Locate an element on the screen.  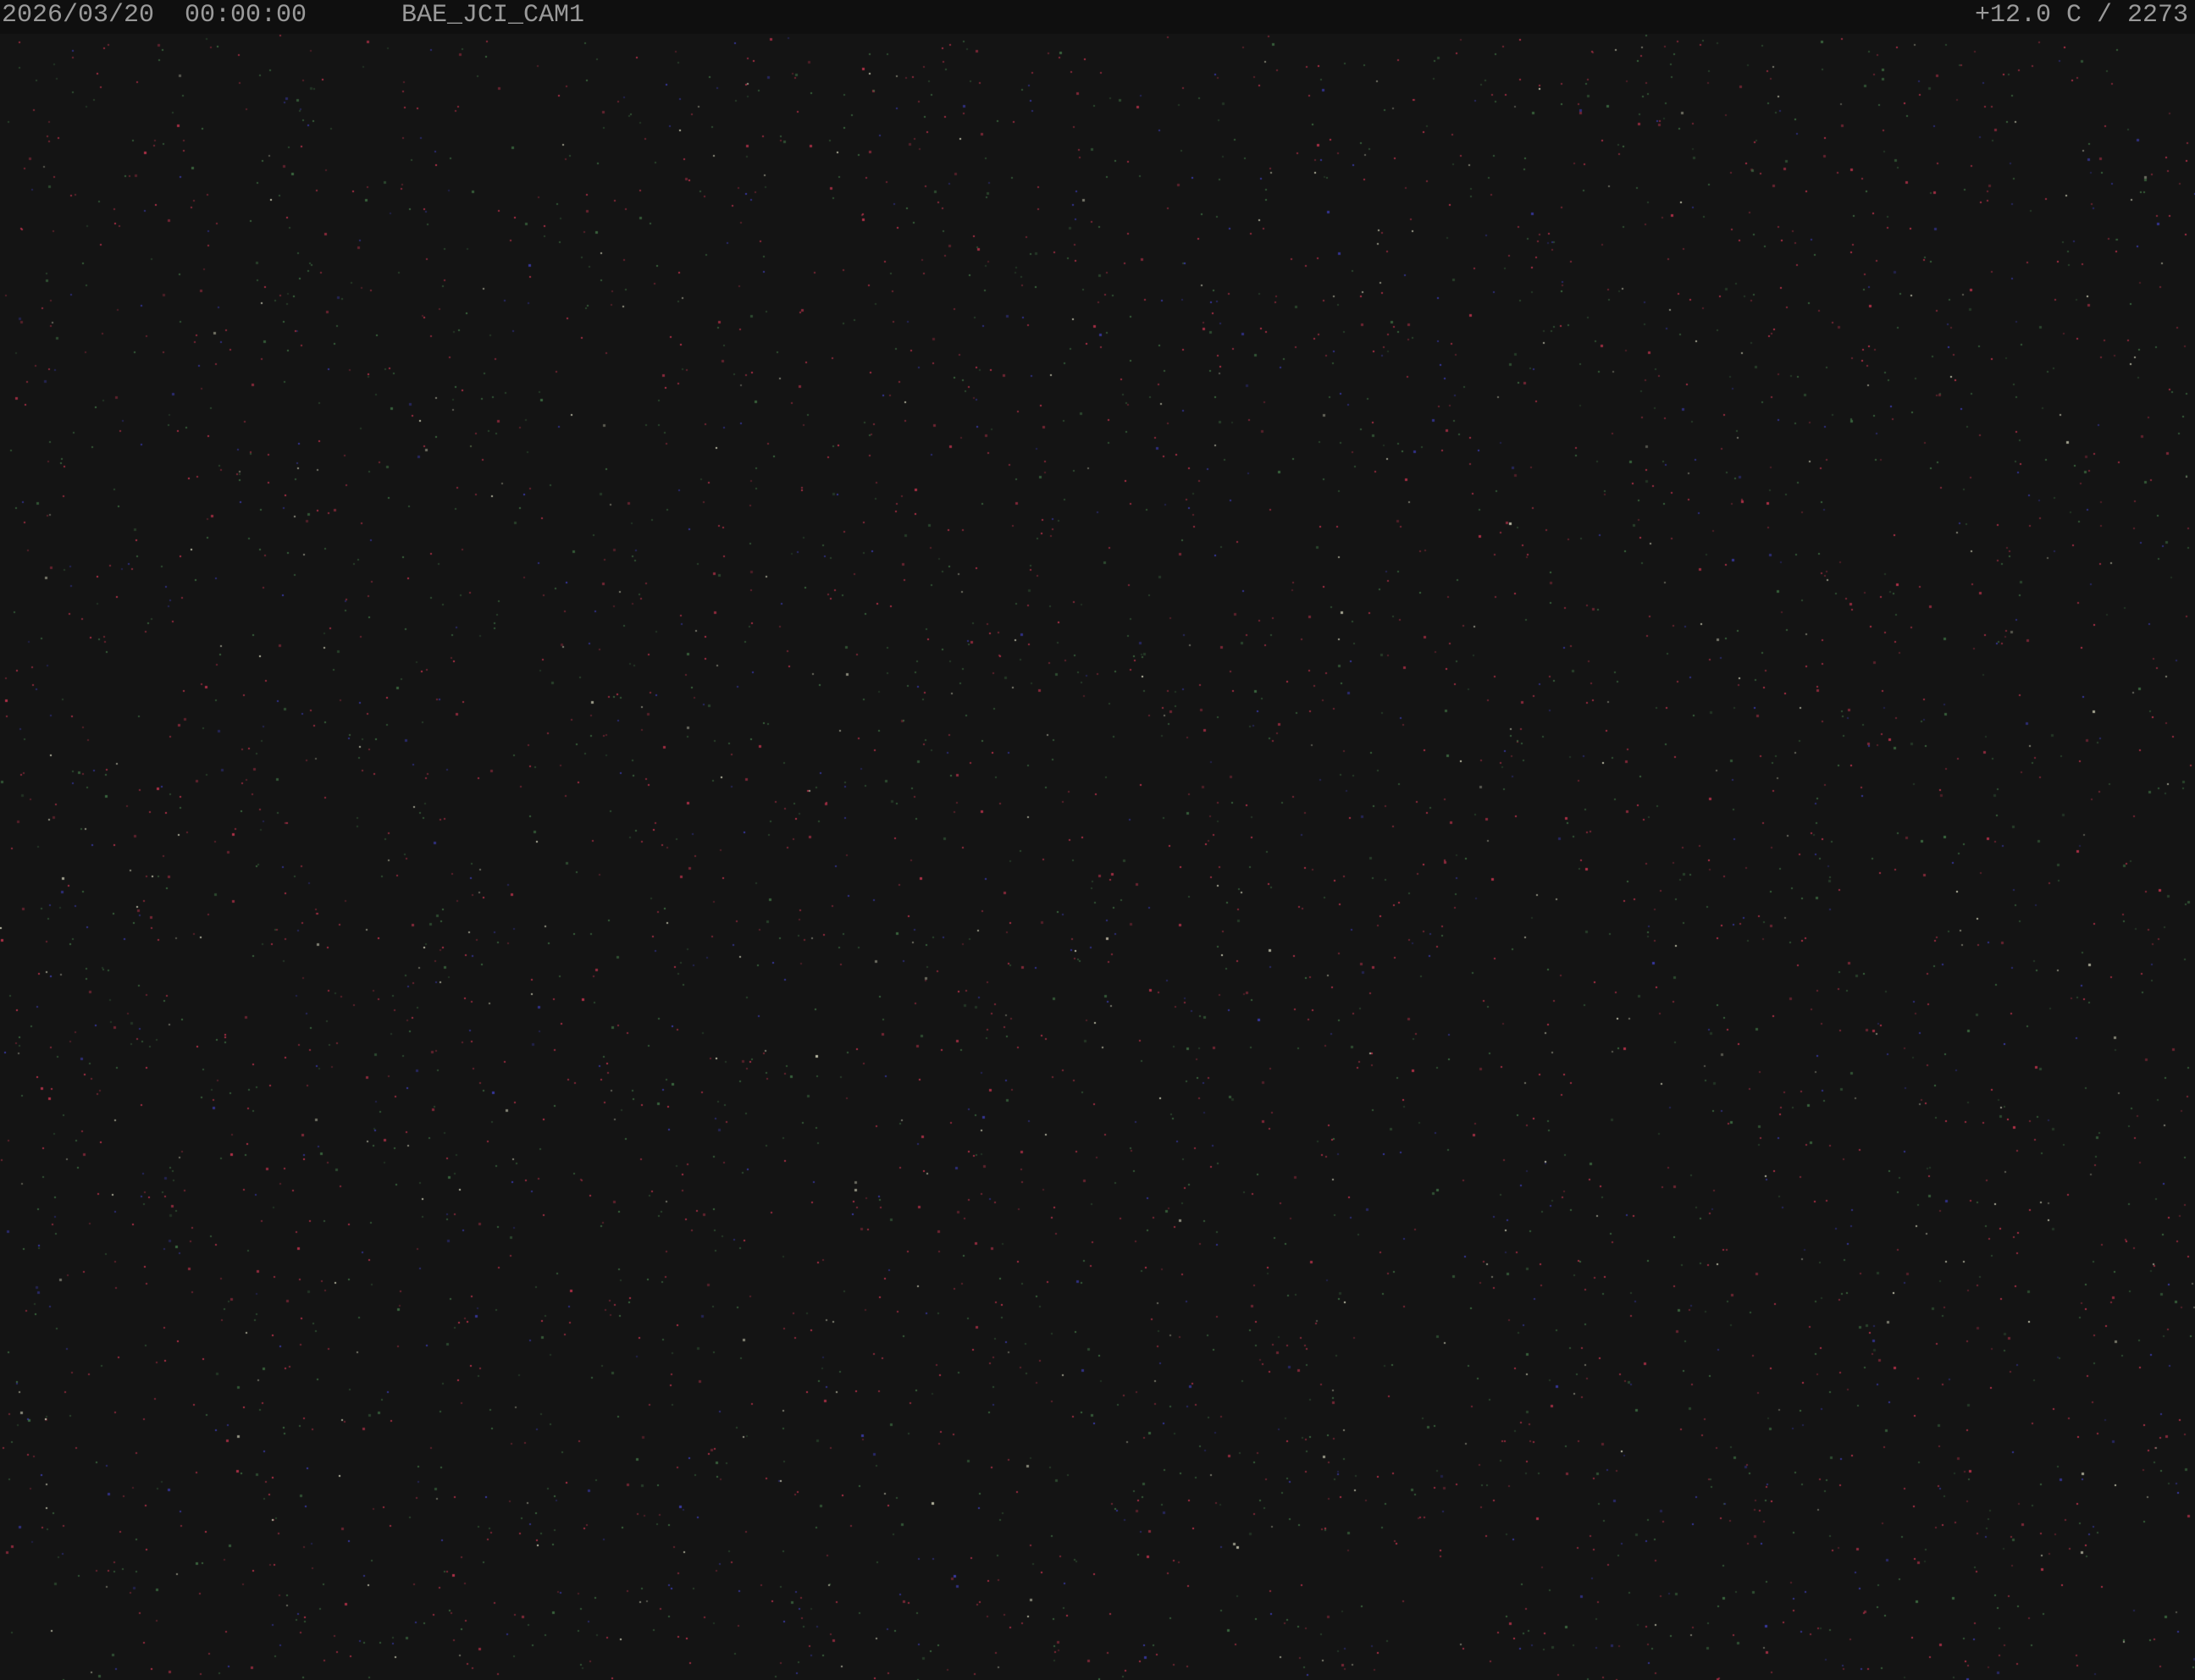
camera-name-label: BAE_JCI_CAM1 is located at coordinates (493, 15).